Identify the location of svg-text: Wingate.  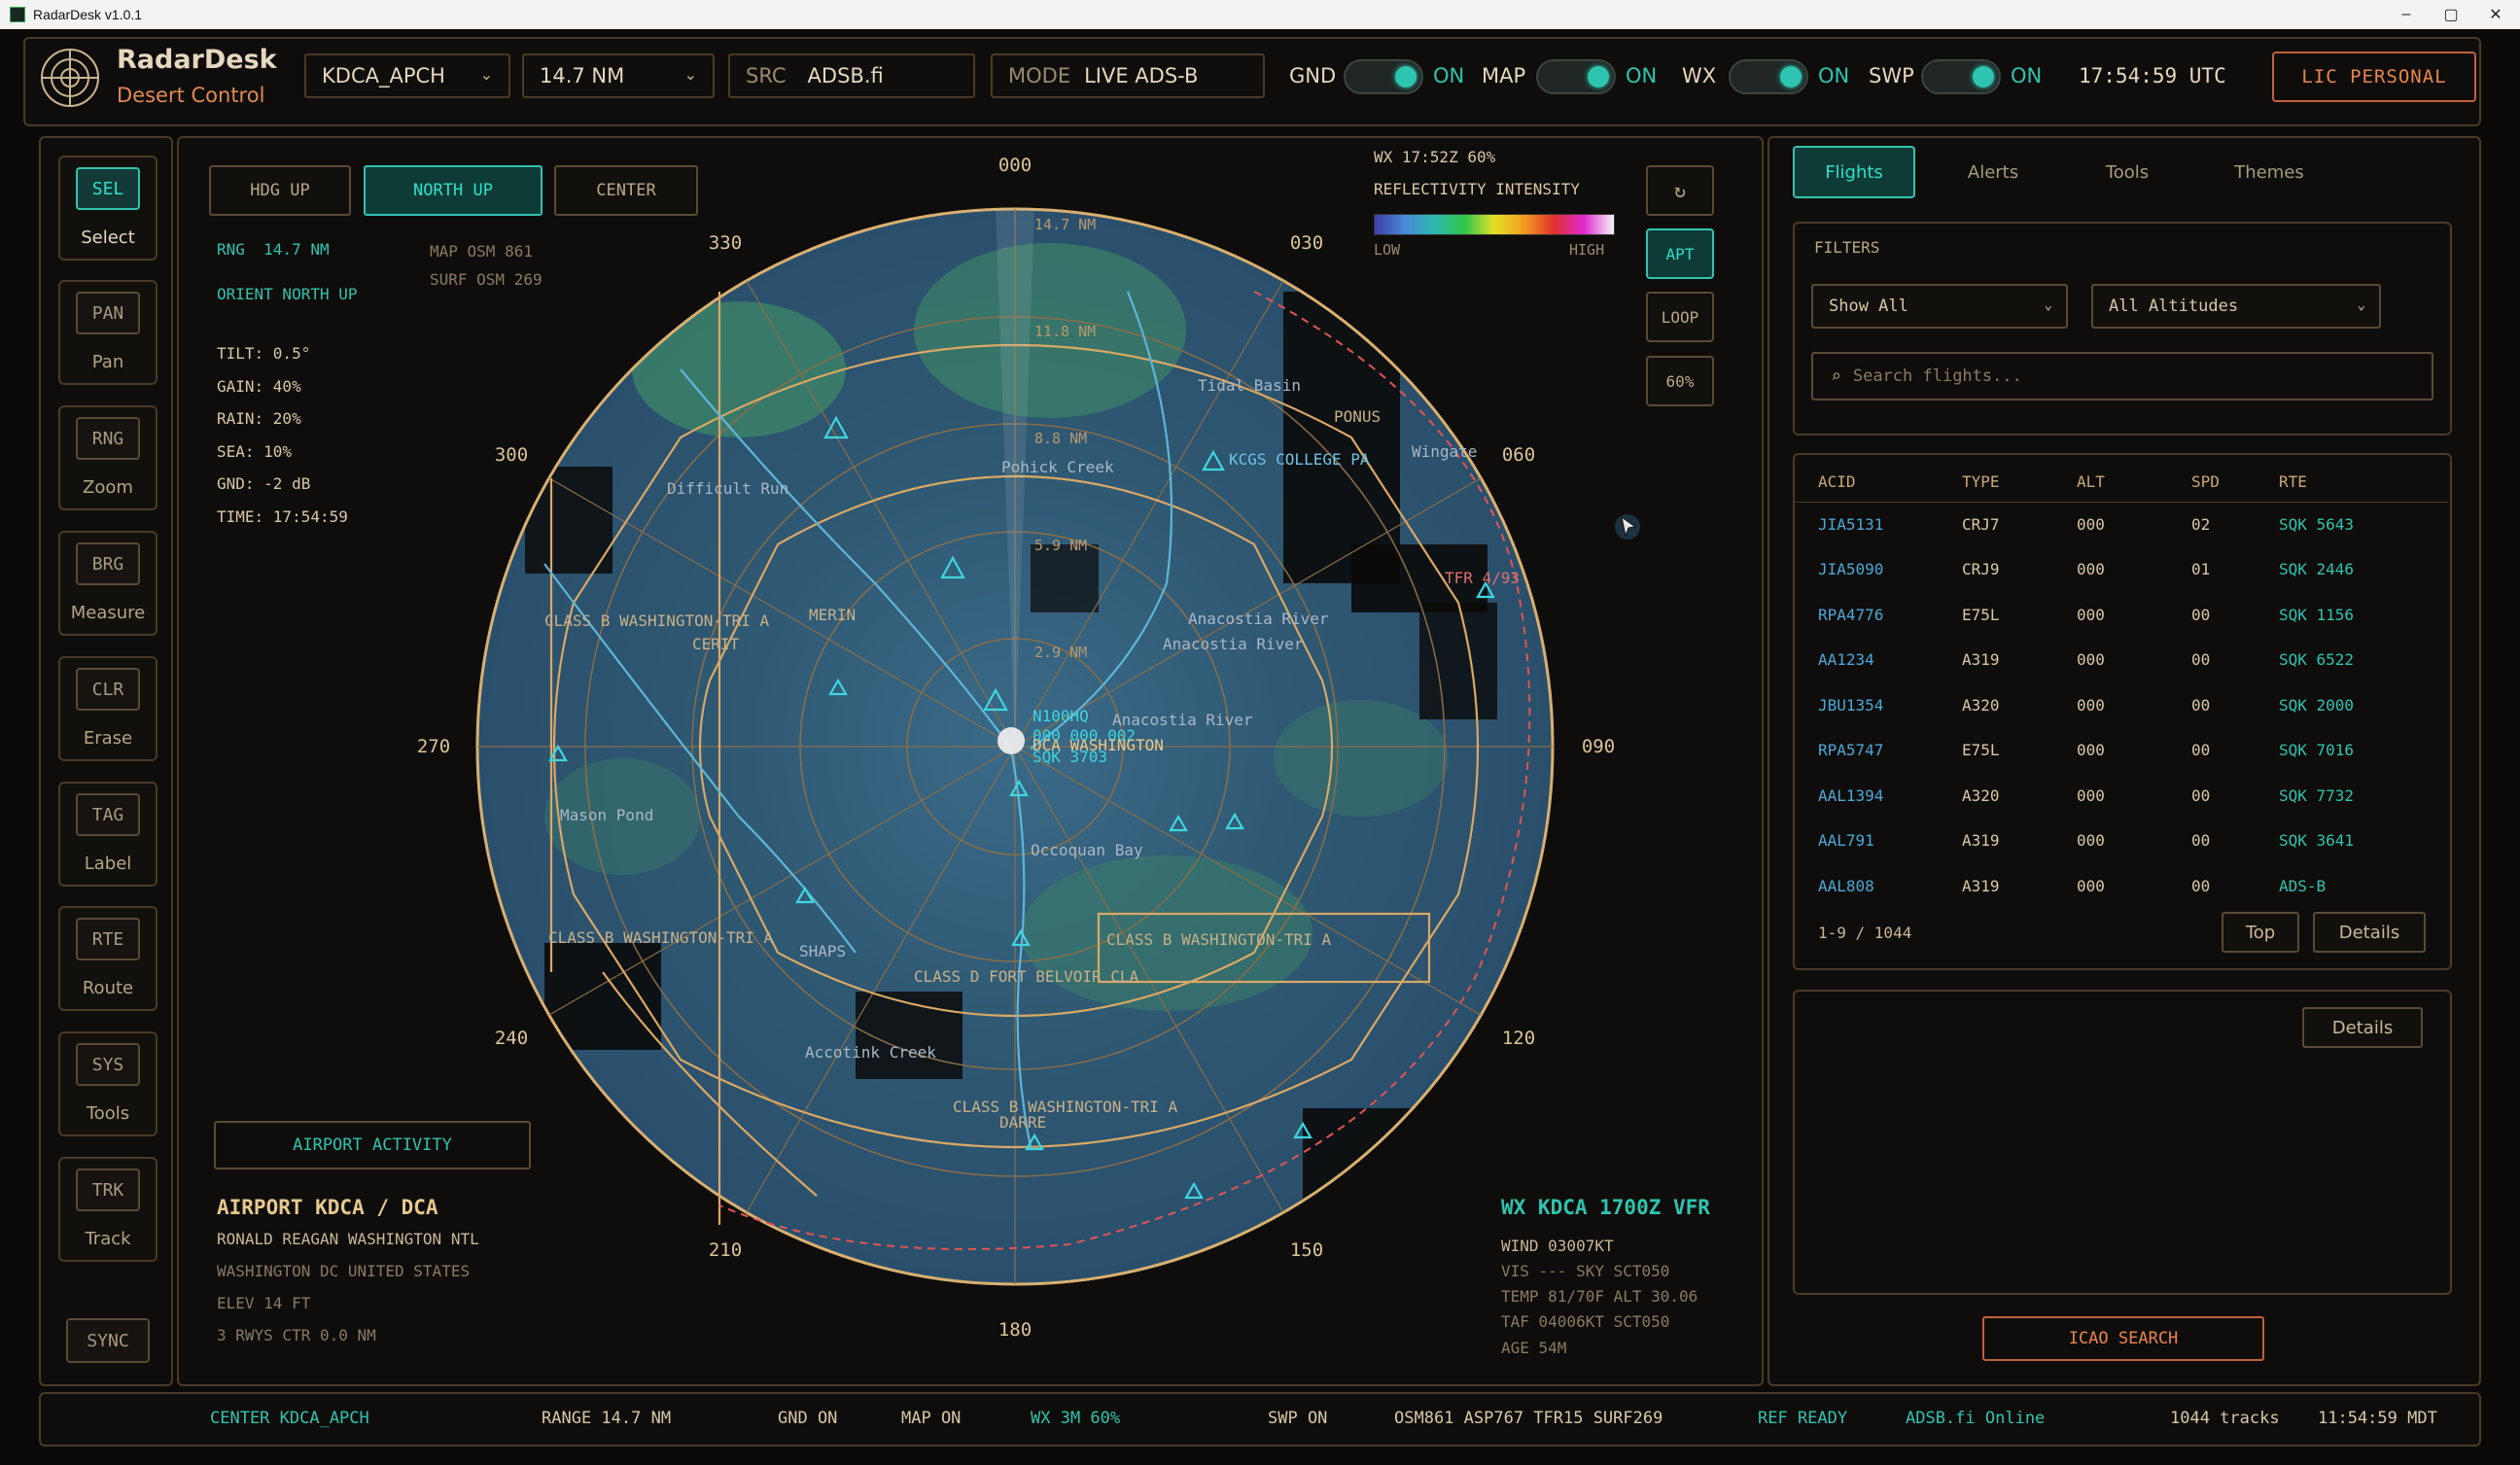
(1444, 451).